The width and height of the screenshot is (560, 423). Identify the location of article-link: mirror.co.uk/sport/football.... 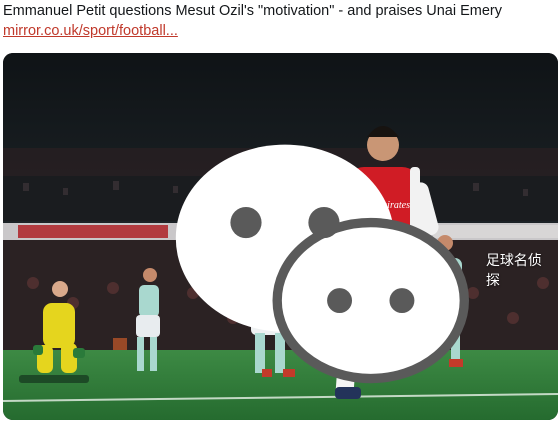
(90, 31).